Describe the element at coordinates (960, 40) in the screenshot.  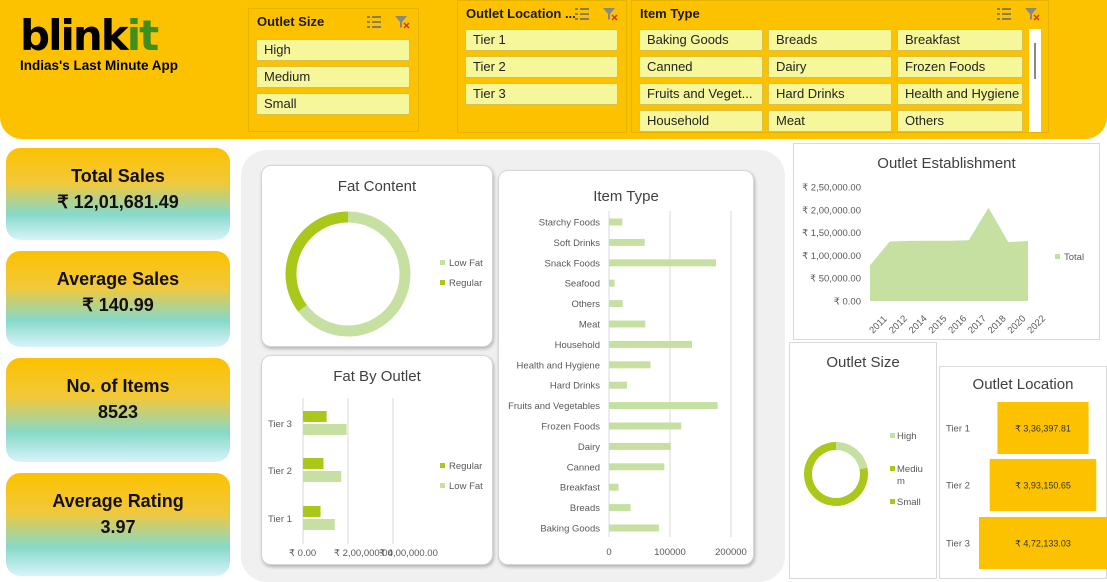
I see `slicer-item: Breakfast` at that location.